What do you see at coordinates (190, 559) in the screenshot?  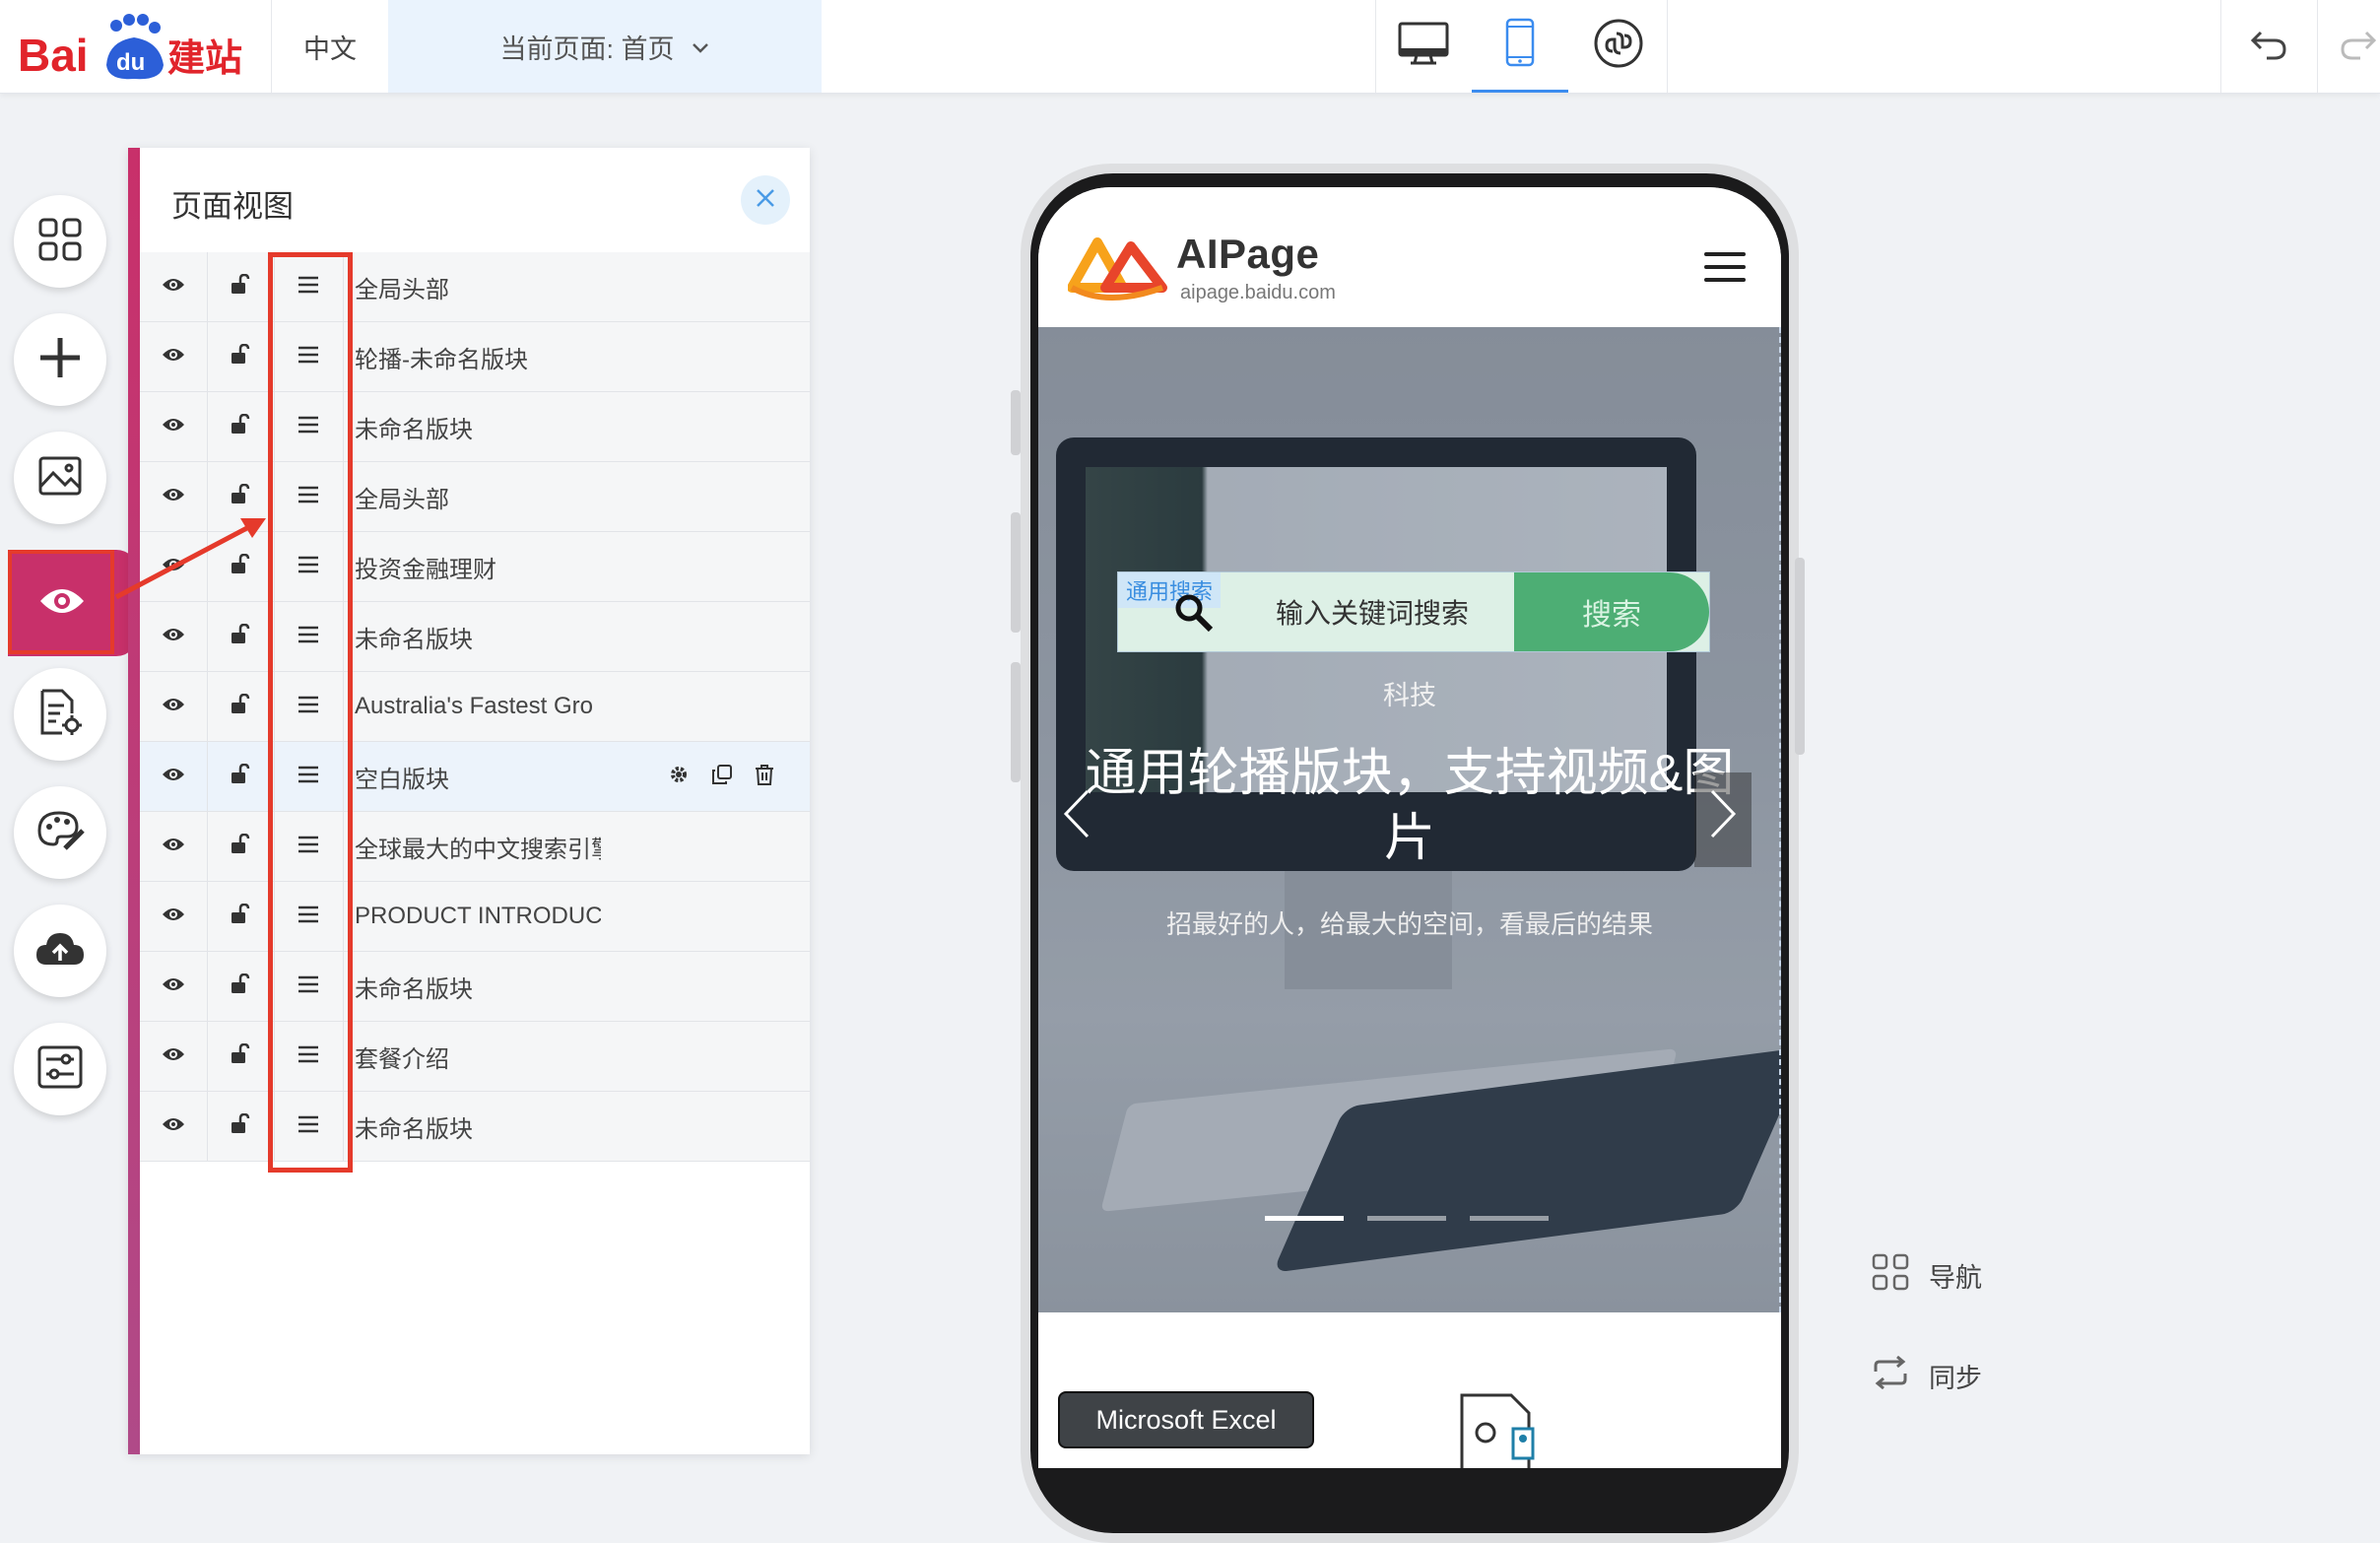 I see `annotation-arrow` at bounding box center [190, 559].